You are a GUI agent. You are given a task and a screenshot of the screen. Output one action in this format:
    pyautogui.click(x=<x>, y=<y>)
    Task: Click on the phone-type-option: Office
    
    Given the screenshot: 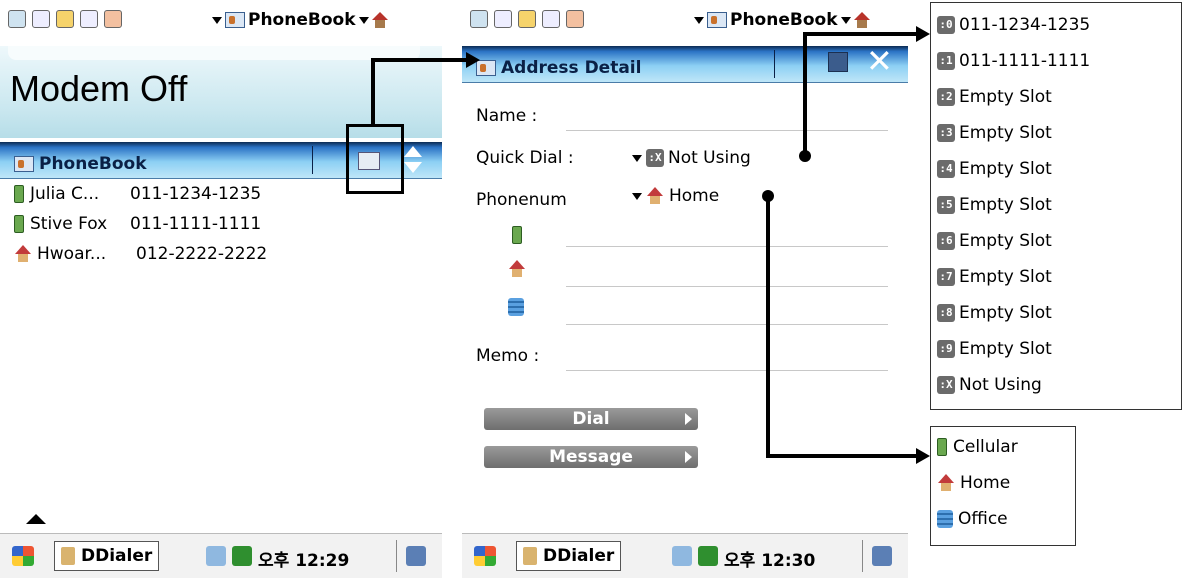 What is the action you would take?
    pyautogui.click(x=972, y=519)
    